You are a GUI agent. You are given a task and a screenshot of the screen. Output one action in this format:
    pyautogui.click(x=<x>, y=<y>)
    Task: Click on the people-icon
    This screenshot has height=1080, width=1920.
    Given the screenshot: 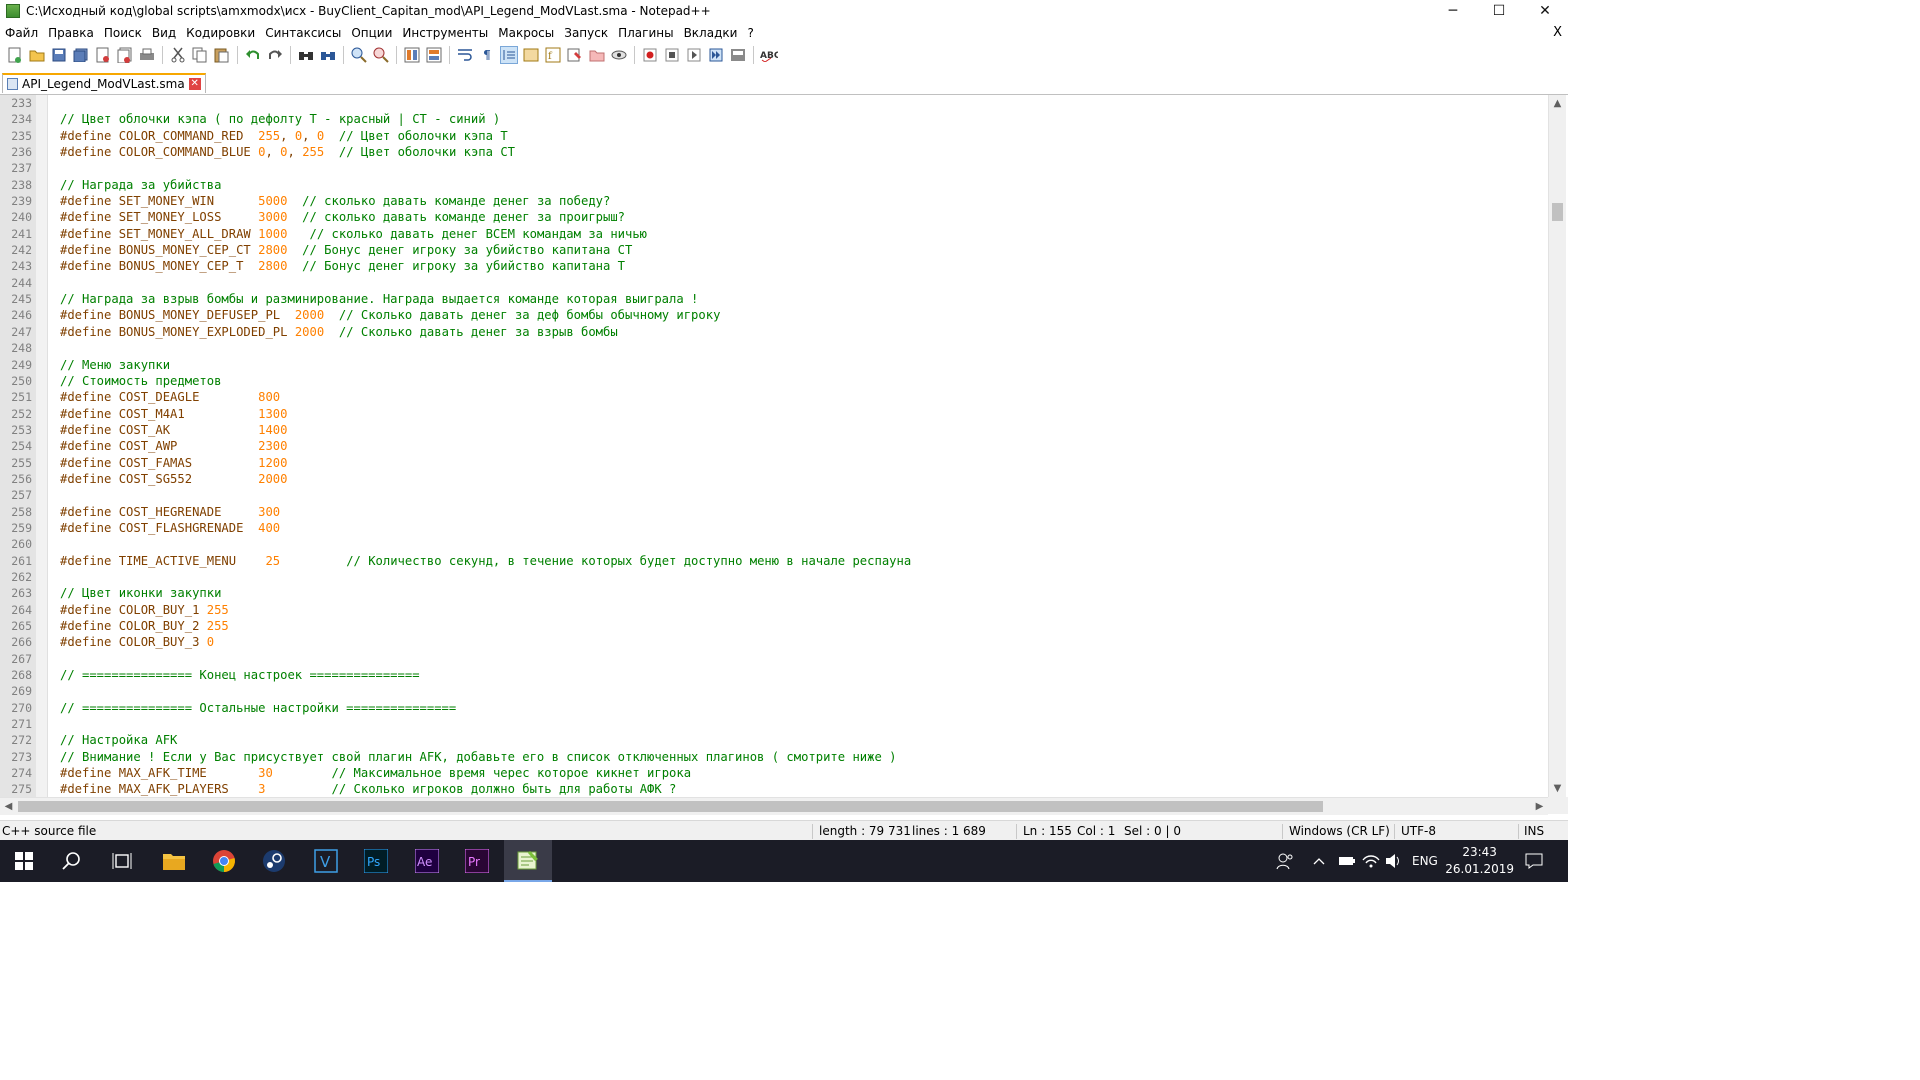 What is the action you would take?
    pyautogui.click(x=1285, y=861)
    